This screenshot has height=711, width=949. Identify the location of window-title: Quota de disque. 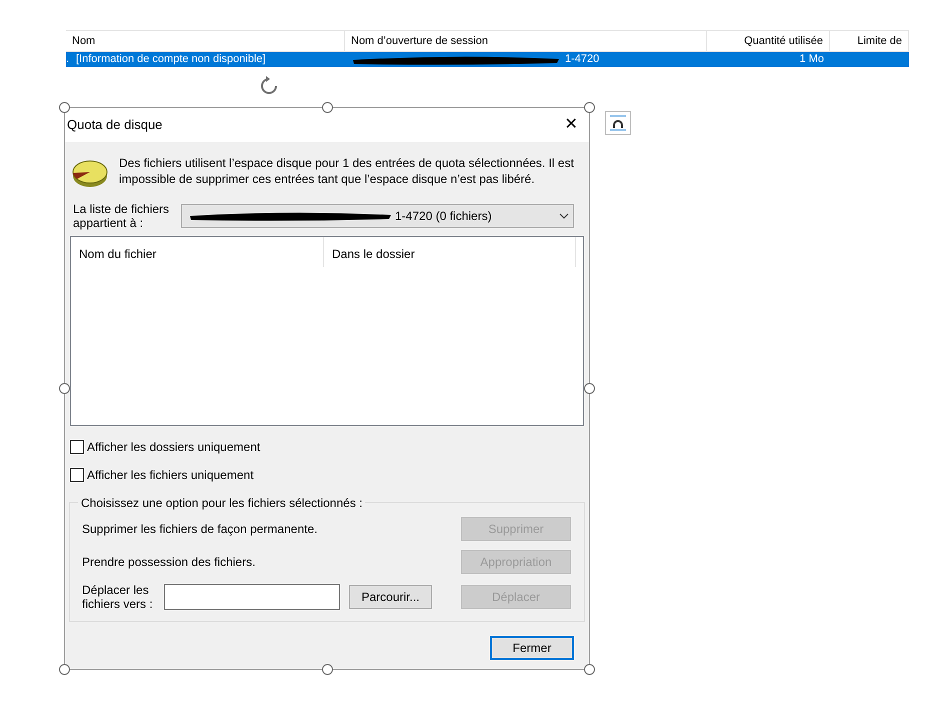
(114, 125).